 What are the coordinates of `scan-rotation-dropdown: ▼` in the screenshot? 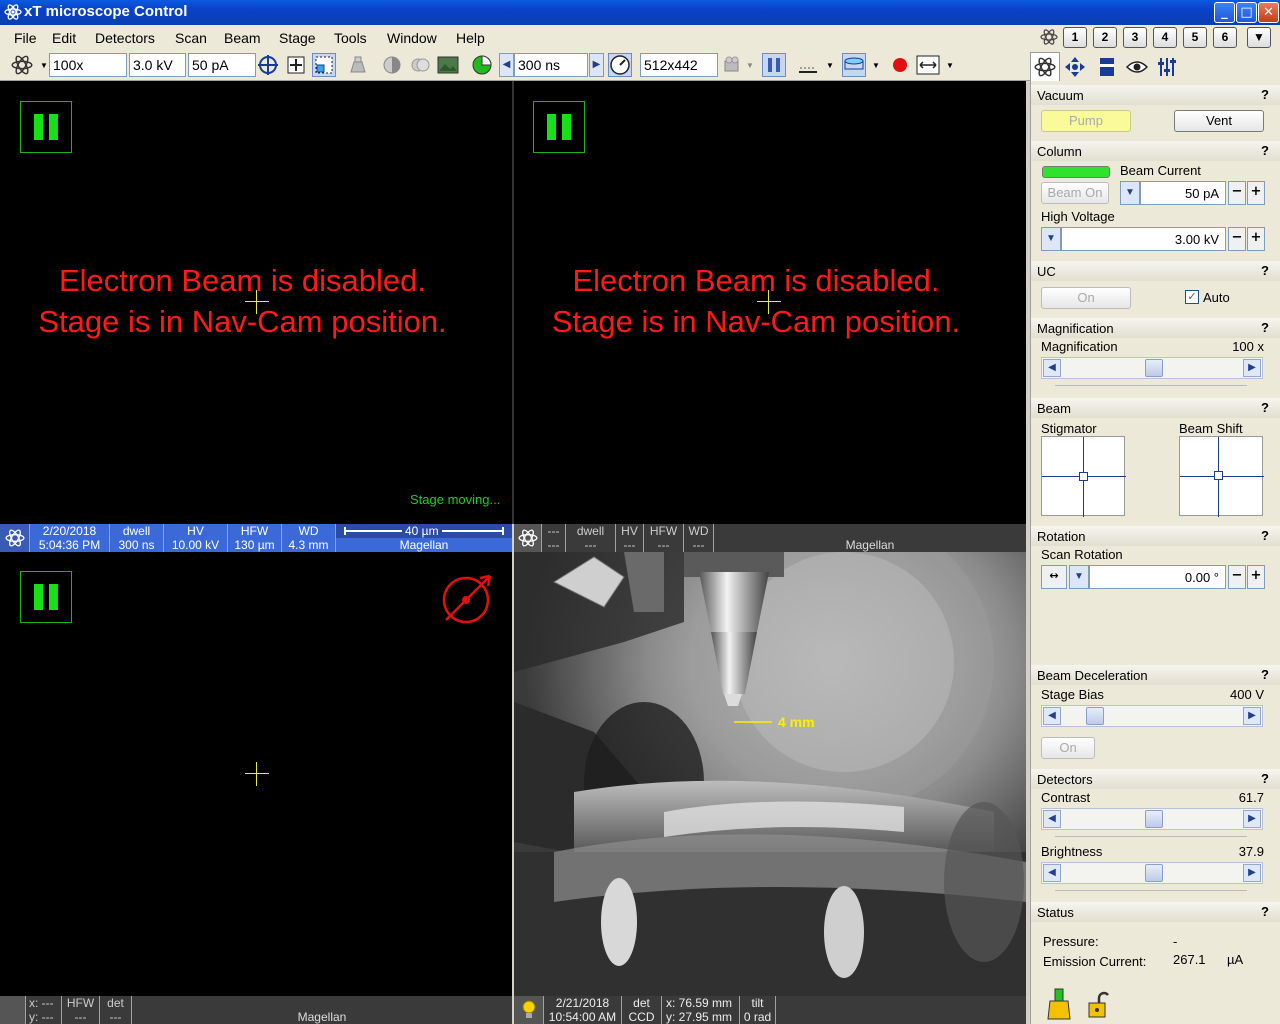 It's located at (1079, 577).